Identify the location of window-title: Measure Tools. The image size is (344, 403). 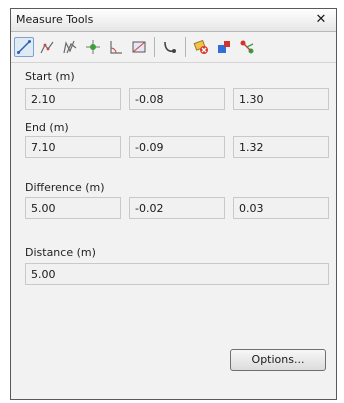
(55, 19).